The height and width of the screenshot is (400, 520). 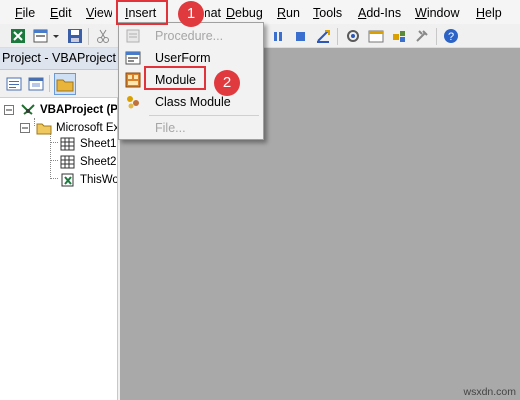 I want to click on cut-icon, so click(x=103, y=36).